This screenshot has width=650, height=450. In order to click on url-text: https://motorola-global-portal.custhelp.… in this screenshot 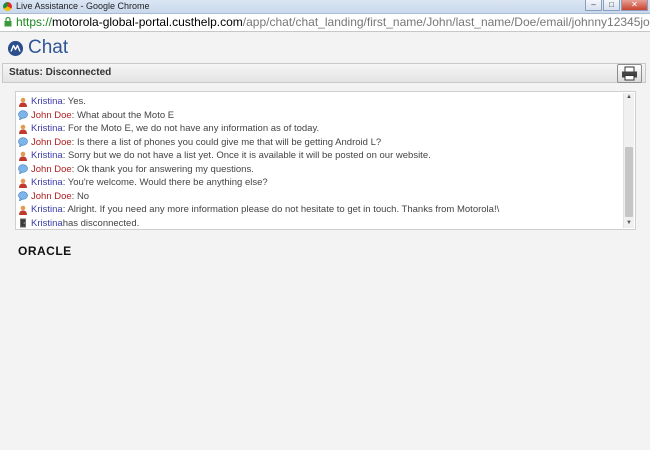, I will do `click(333, 22)`.